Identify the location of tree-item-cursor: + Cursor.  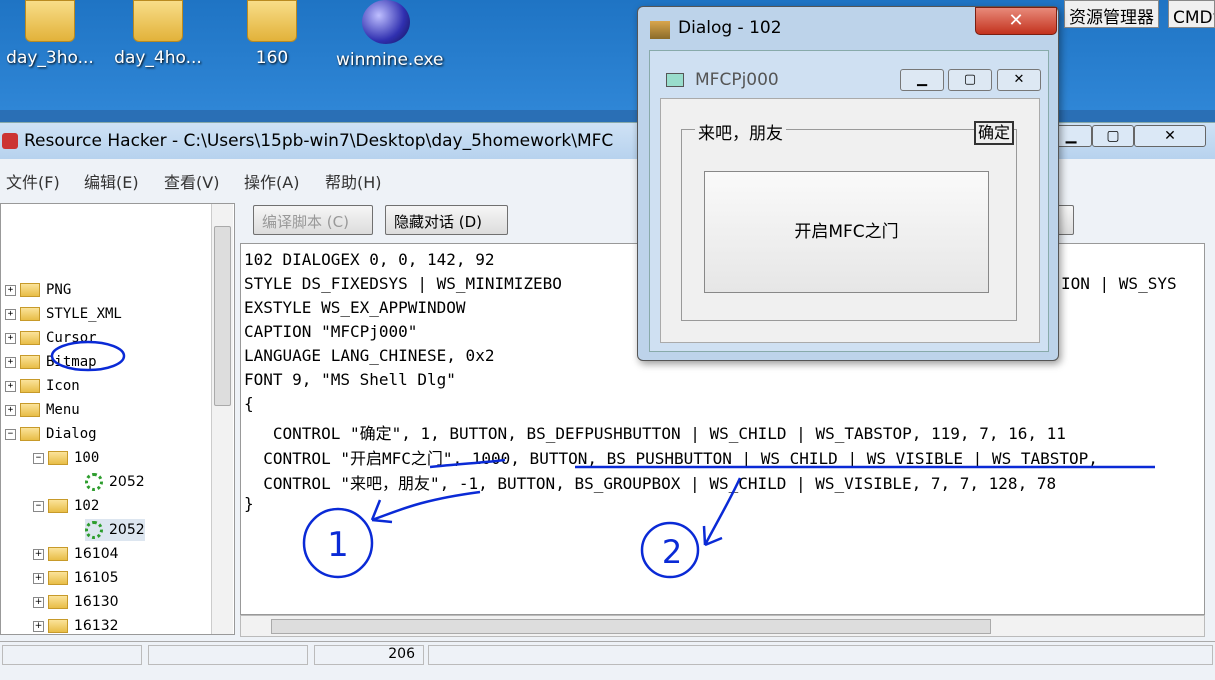
(51, 338).